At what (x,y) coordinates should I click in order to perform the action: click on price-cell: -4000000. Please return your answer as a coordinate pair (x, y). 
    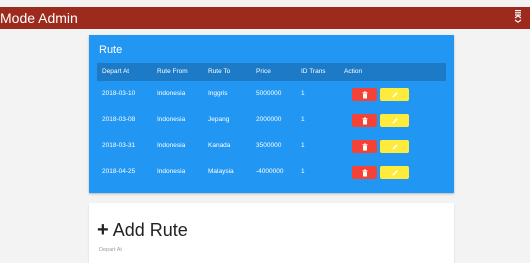
    Looking at the image, I should click on (270, 171).